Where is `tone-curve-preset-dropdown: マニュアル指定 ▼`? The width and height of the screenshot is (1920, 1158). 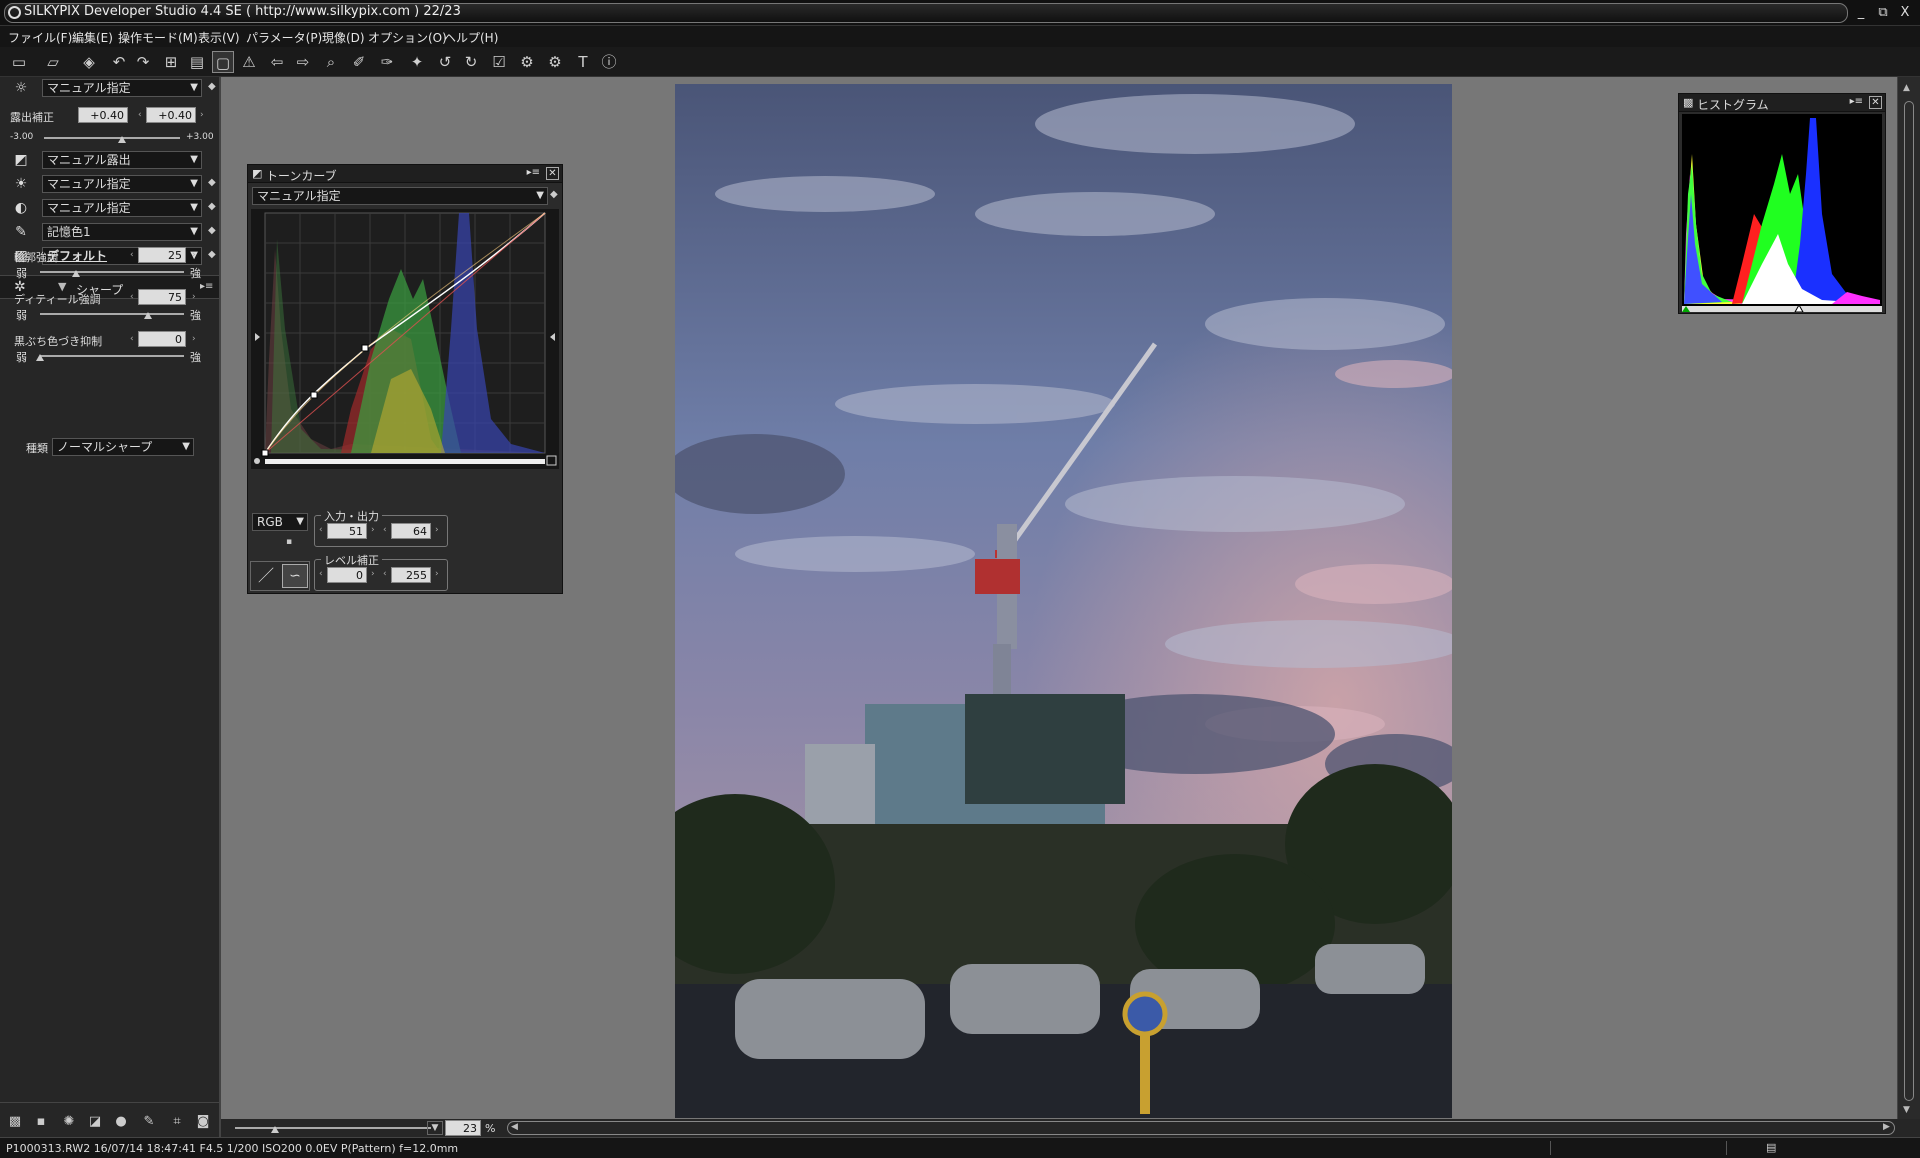
tone-curve-preset-dropdown: マニュアル指定 ▼ is located at coordinates (400, 196).